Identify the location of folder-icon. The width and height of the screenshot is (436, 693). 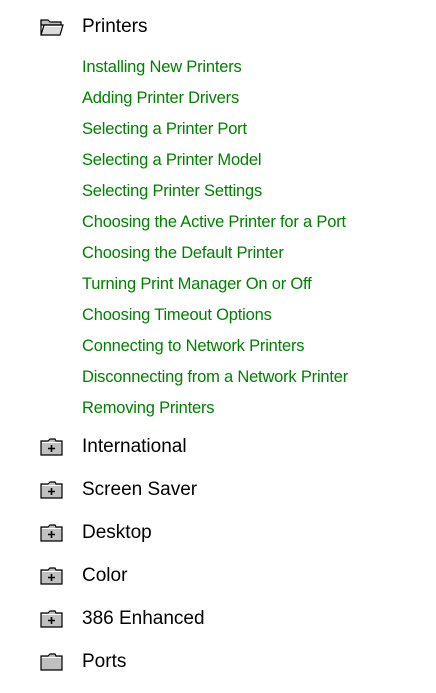
(51, 662).